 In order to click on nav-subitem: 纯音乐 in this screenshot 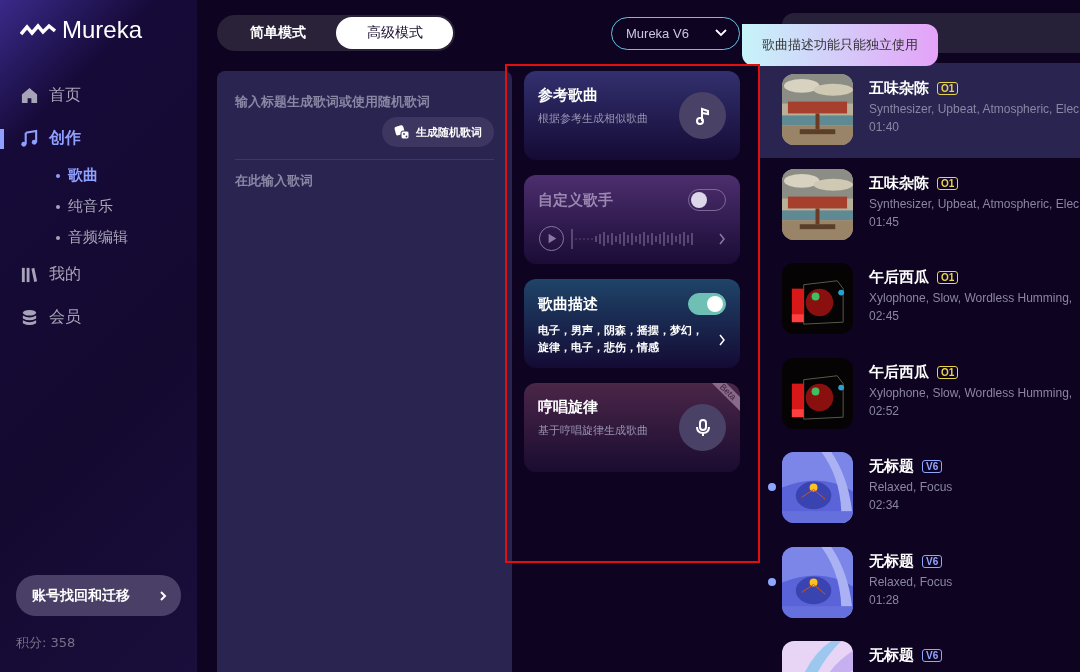, I will do `click(100, 206)`.